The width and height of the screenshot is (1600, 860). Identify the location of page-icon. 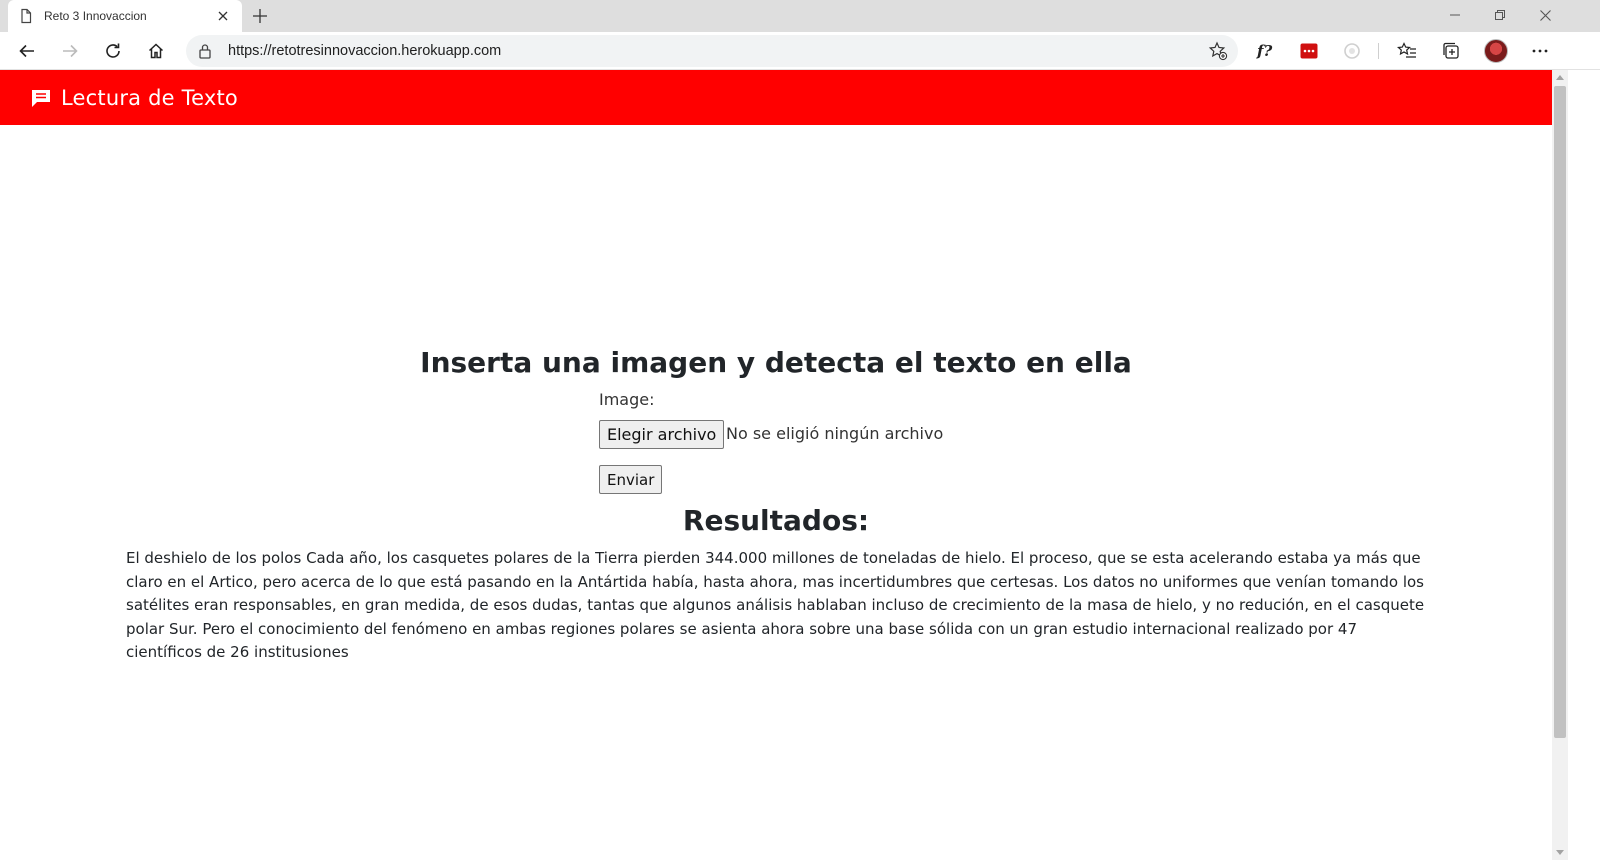
(26, 16).